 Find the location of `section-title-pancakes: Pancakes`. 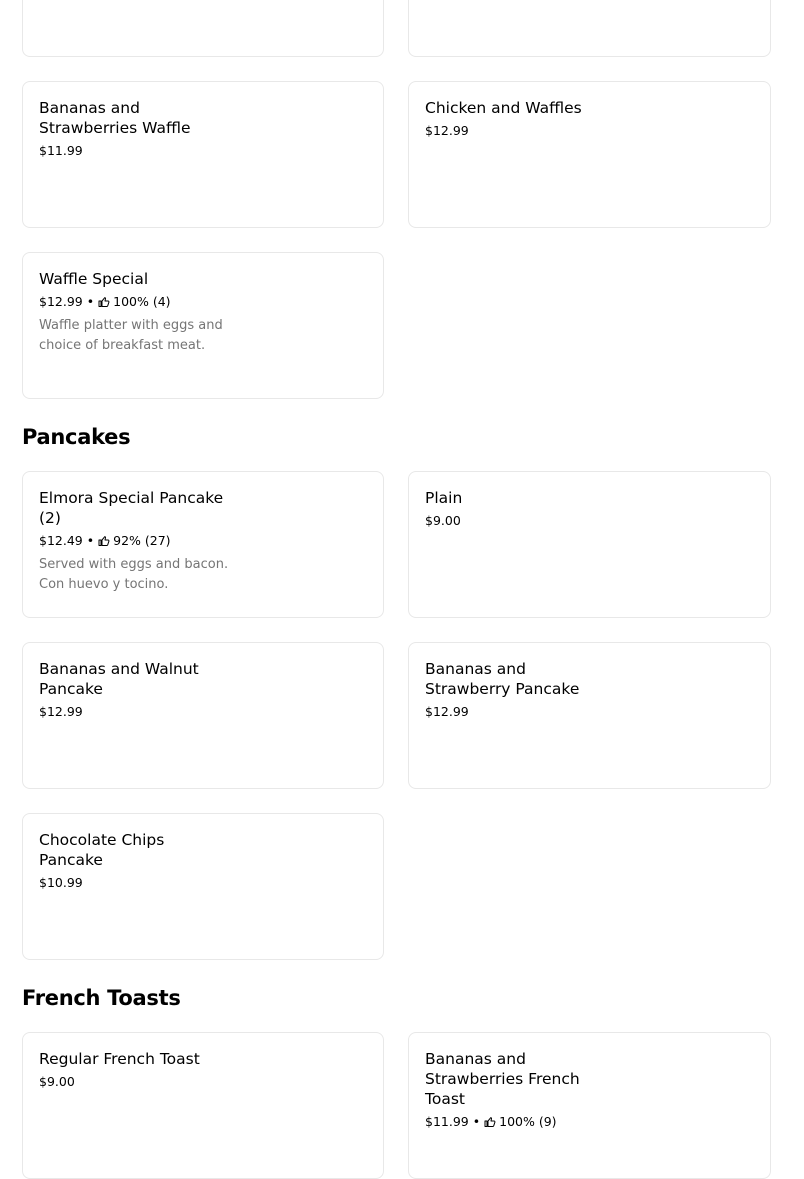

section-title-pancakes: Pancakes is located at coordinates (76, 437).